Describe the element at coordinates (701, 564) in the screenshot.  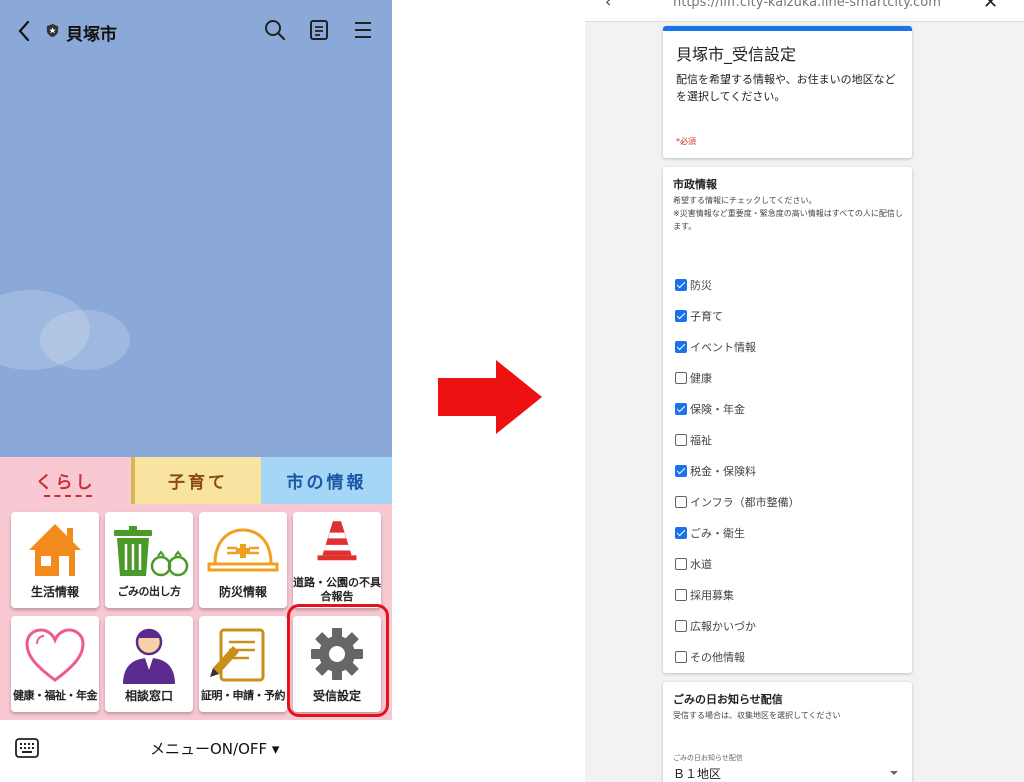
I see `checkbox-label: 水道` at that location.